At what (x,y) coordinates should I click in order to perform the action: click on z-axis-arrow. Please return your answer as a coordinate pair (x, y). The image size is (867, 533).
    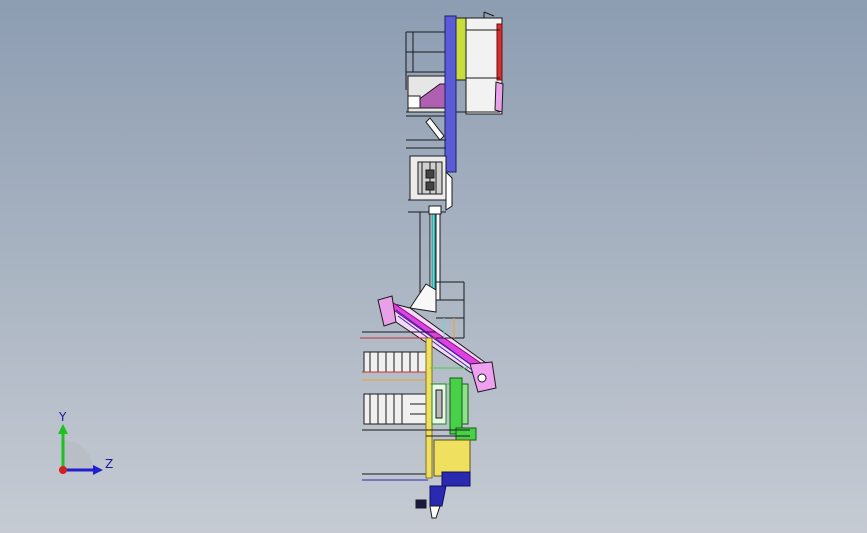
    Looking at the image, I should click on (98, 470).